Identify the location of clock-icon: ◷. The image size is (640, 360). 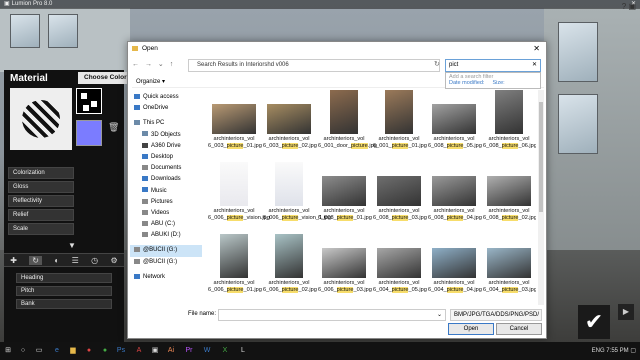
(94, 260).